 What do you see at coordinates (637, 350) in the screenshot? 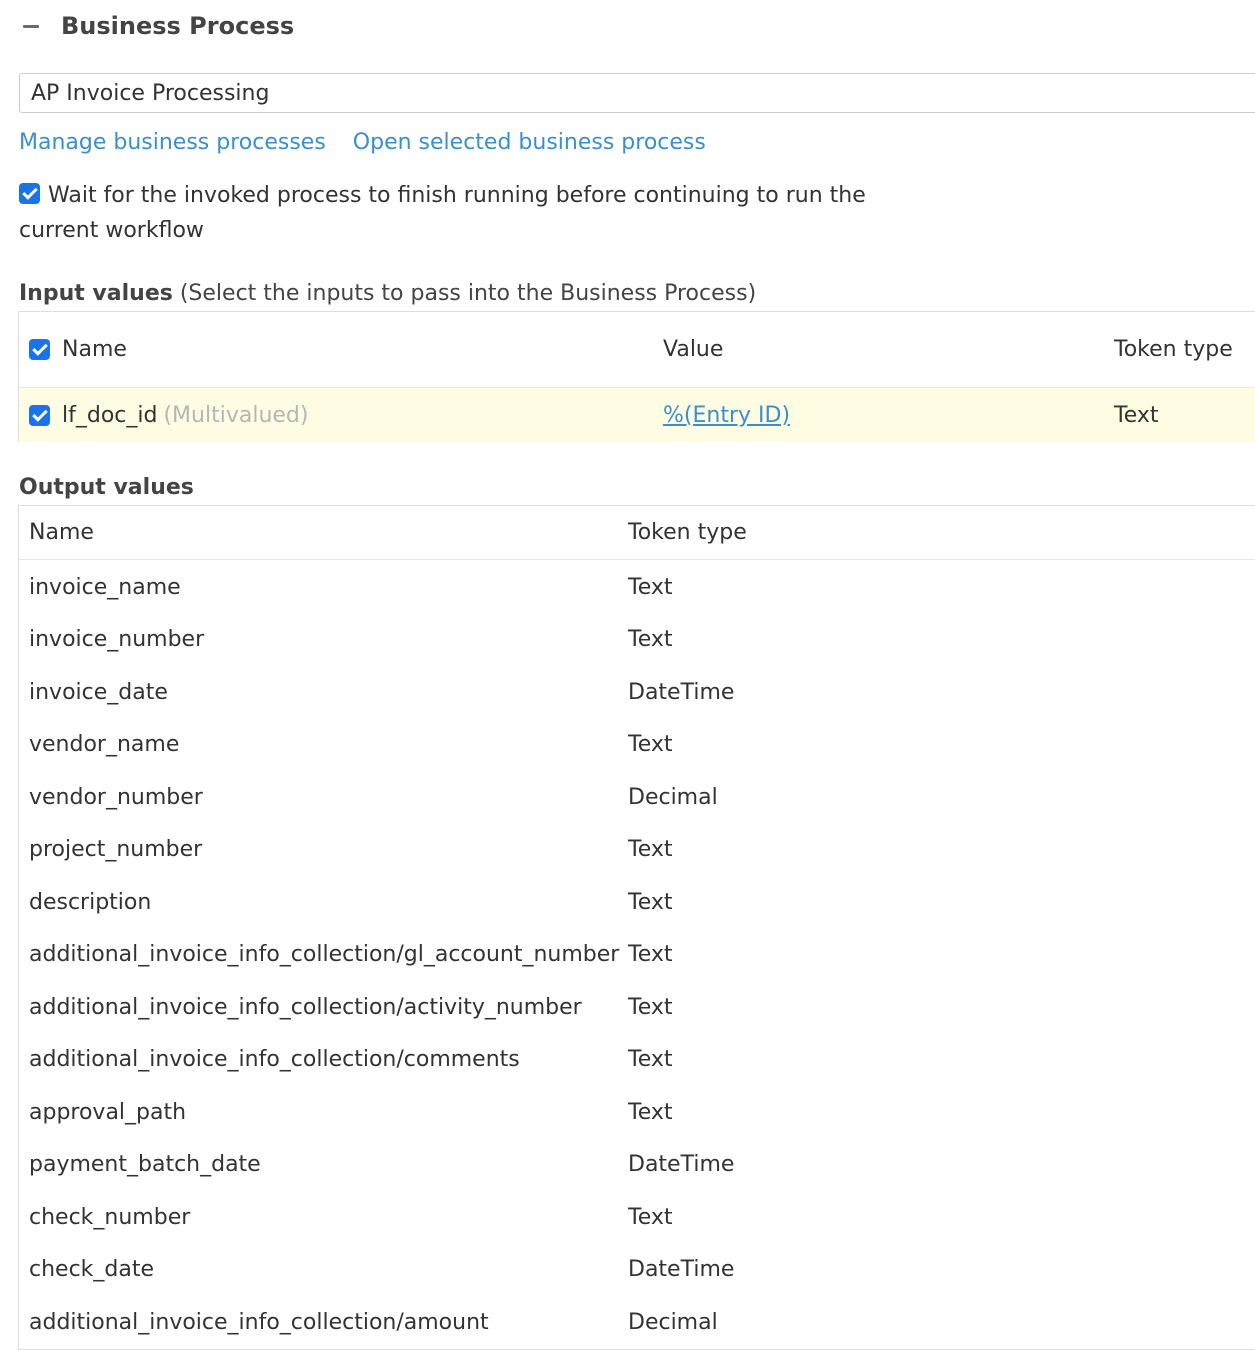
I see `input-table-header: Name Value Token type` at bounding box center [637, 350].